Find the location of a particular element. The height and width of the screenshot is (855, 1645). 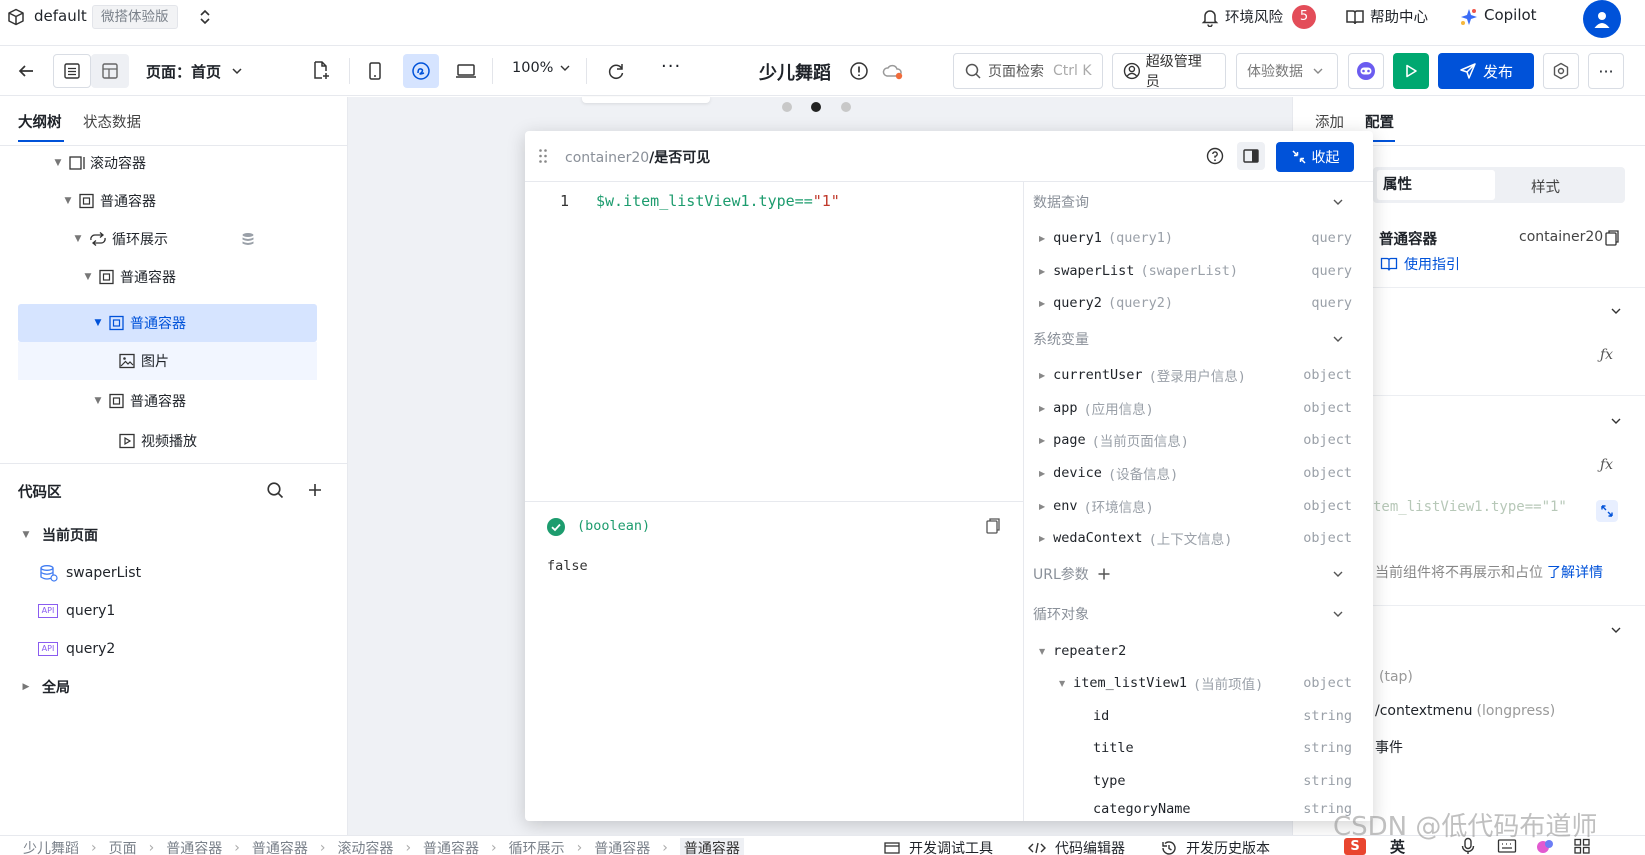

layout-button is located at coordinates (110, 71).